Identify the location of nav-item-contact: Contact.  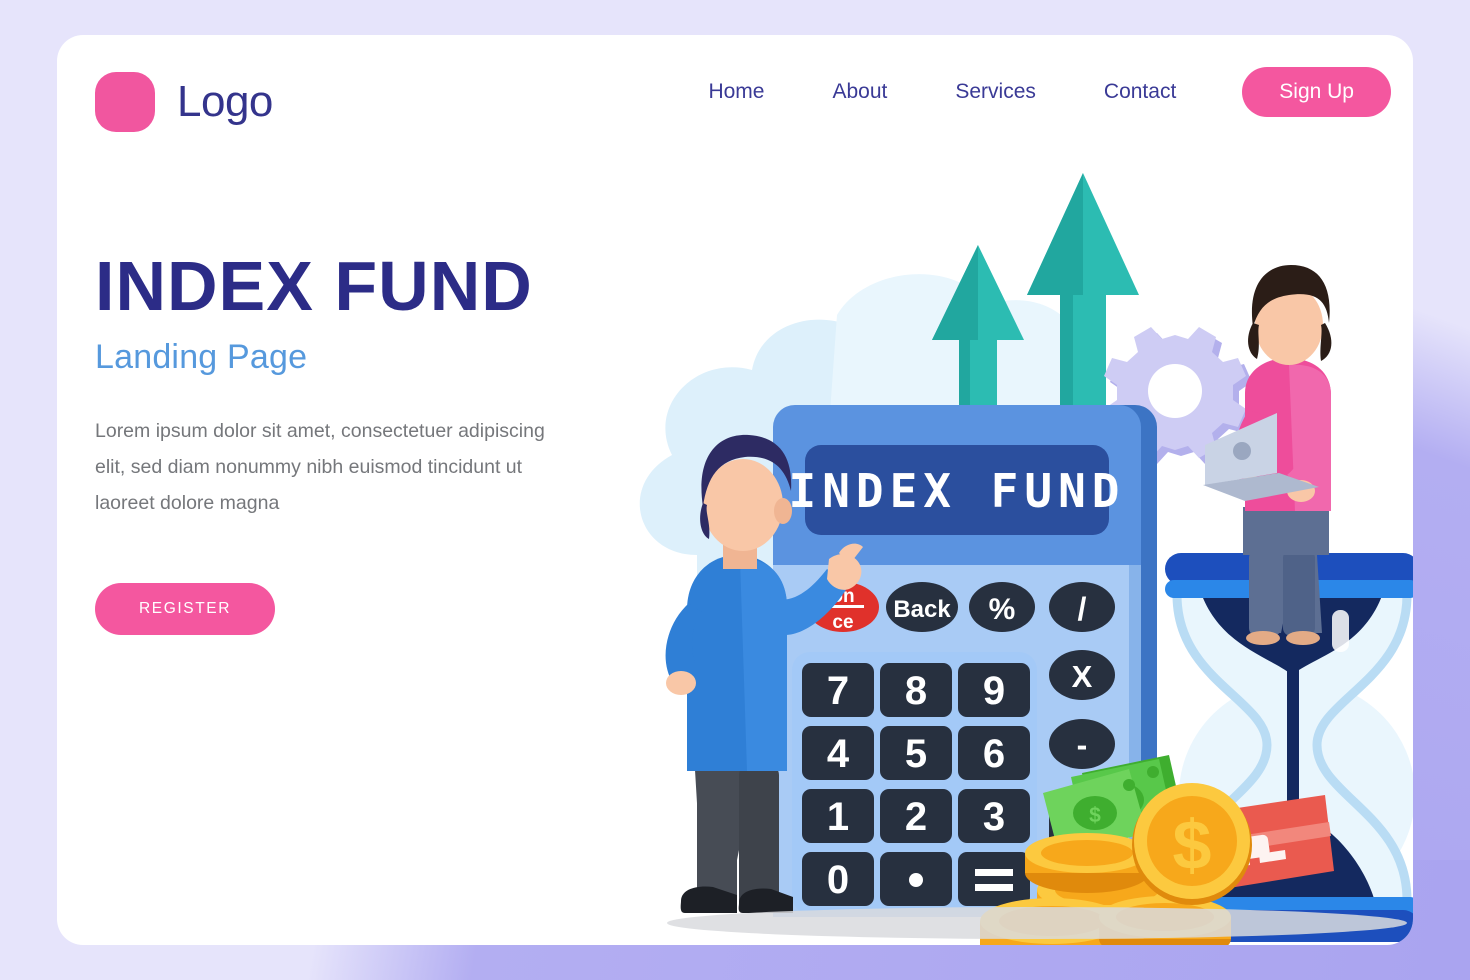
(1140, 92).